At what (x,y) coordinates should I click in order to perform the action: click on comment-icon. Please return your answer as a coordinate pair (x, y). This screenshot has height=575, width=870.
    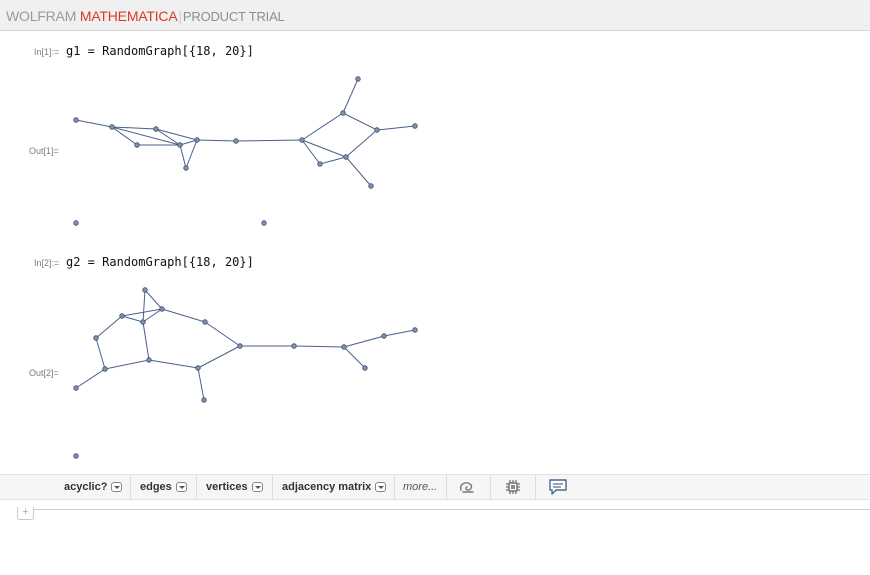
    Looking at the image, I should click on (558, 487).